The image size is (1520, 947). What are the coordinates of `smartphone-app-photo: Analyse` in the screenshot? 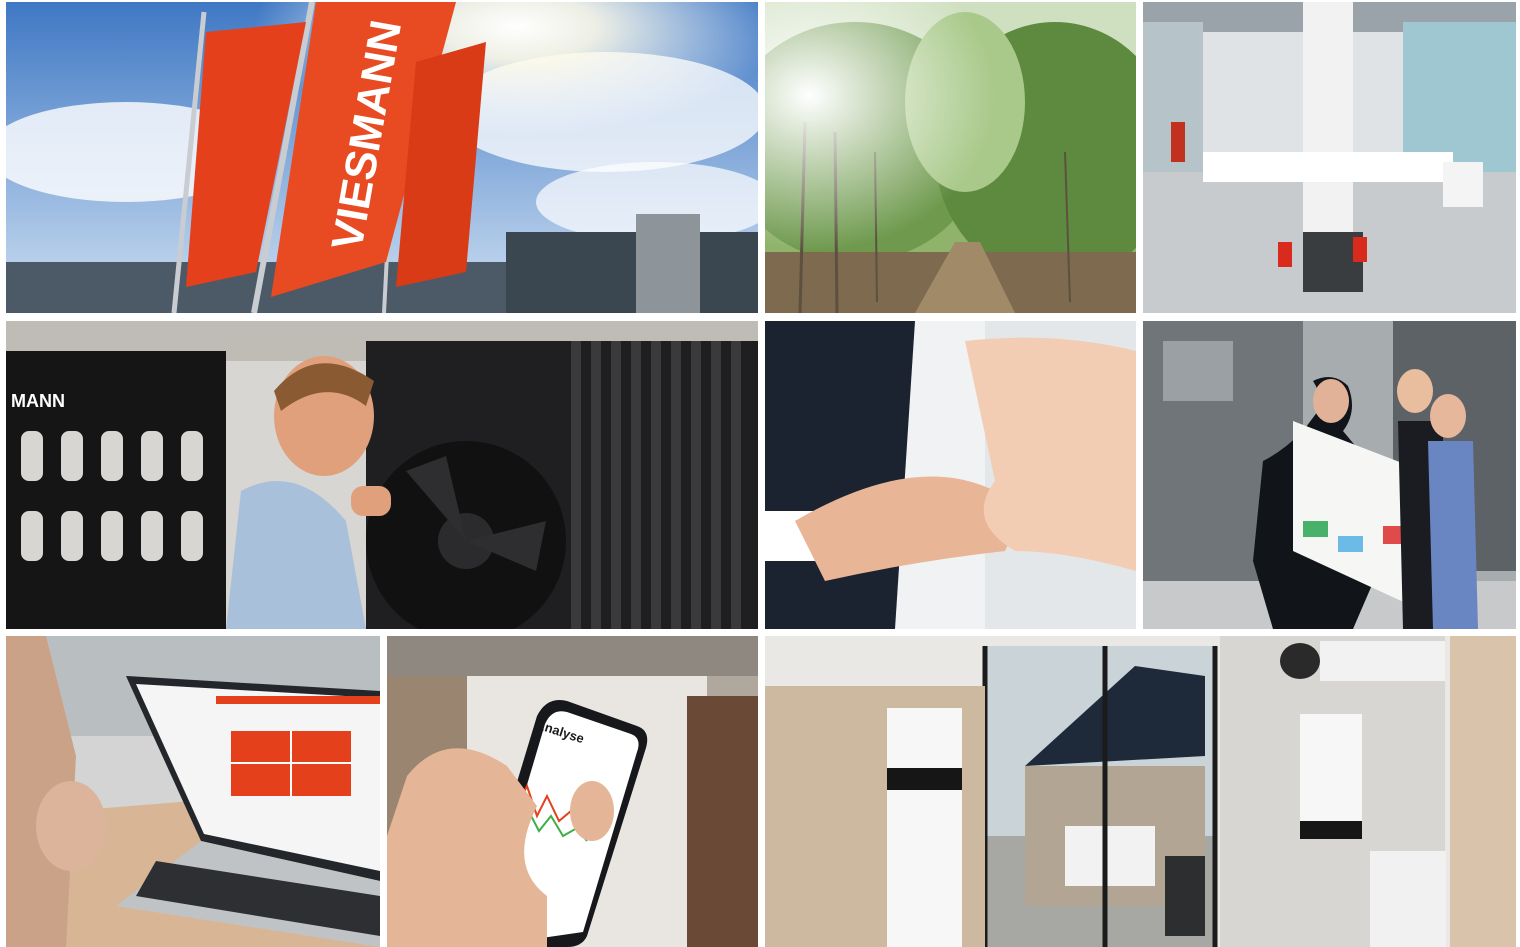 It's located at (572, 791).